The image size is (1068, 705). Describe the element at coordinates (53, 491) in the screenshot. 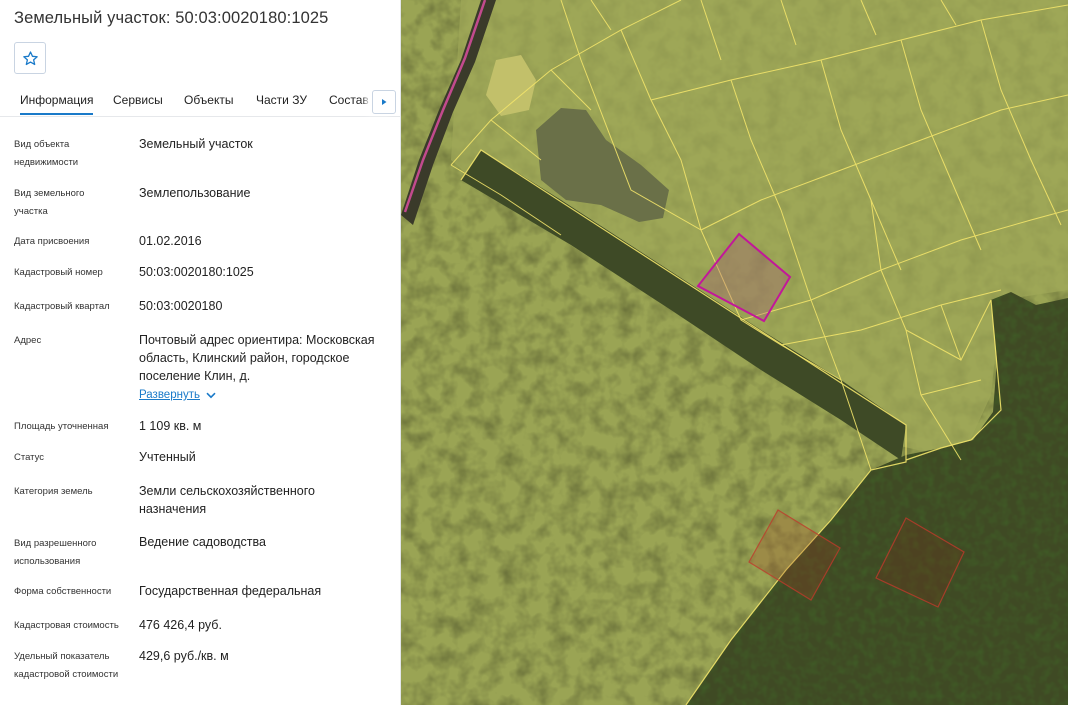

I see `label-land-category: Категория земель` at that location.